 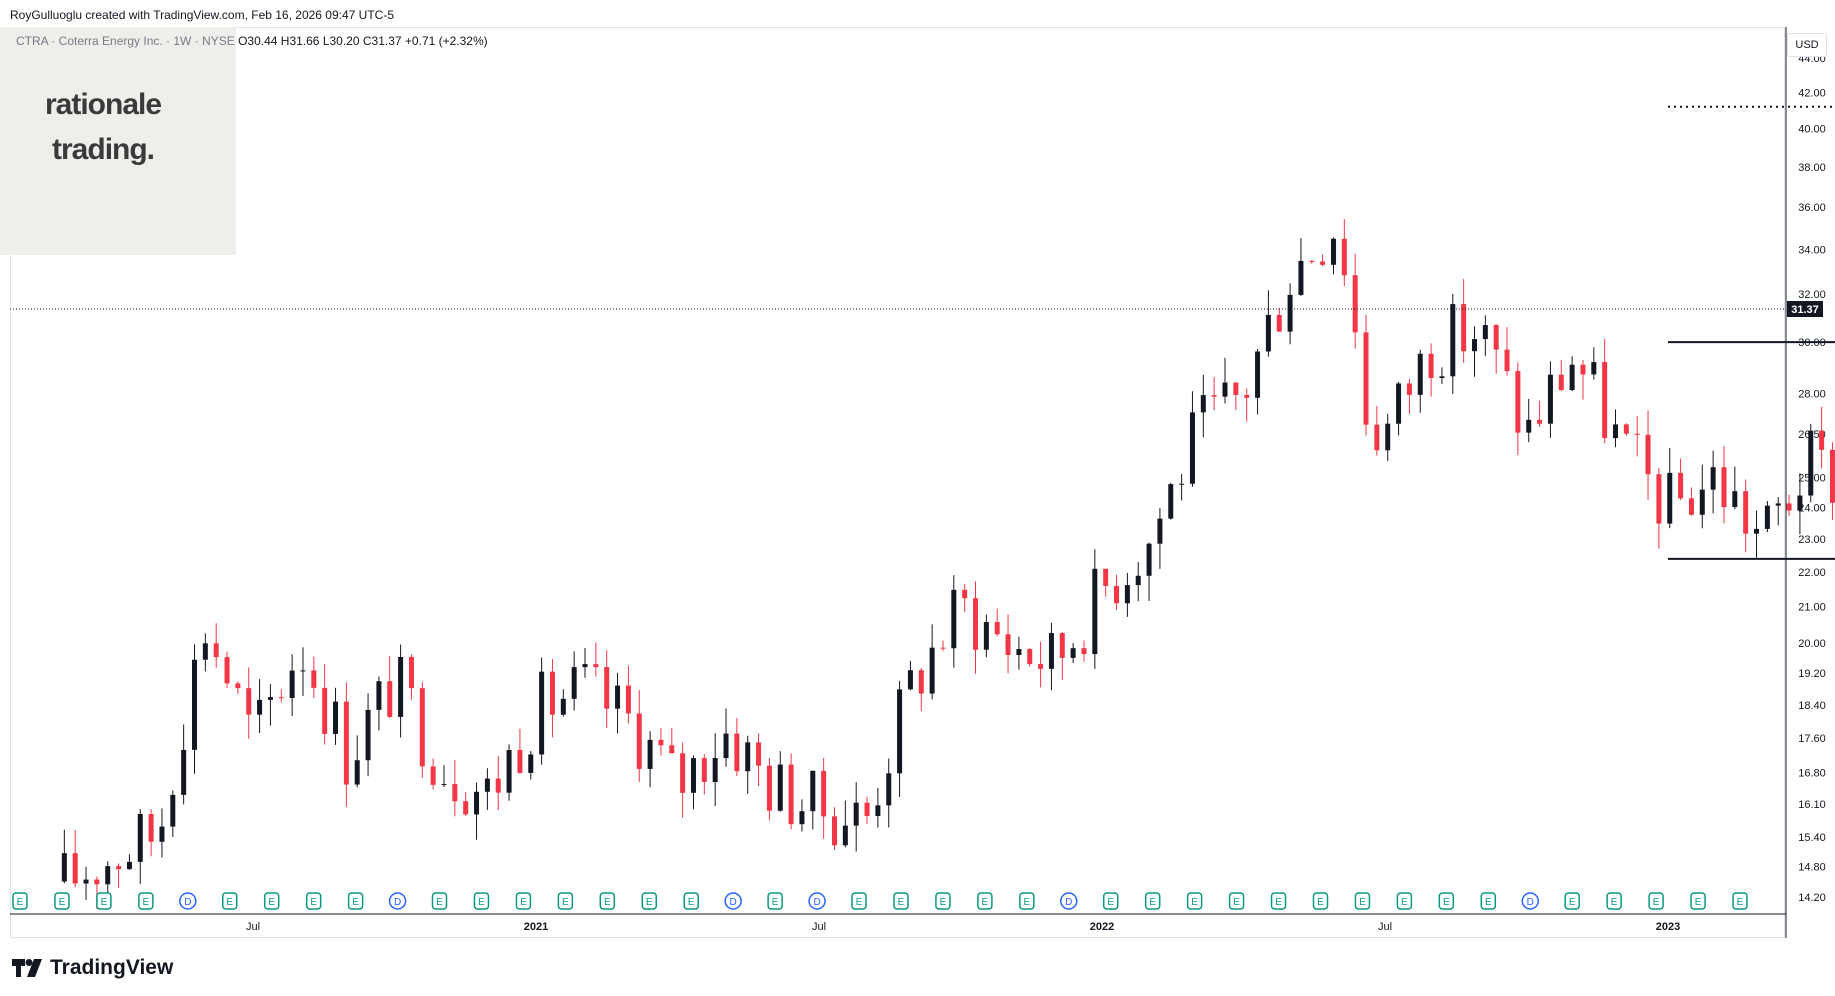 I want to click on legend-symbol: CTRA · Coterra Energy Inc. · 1W · NYSE, so click(x=125, y=41).